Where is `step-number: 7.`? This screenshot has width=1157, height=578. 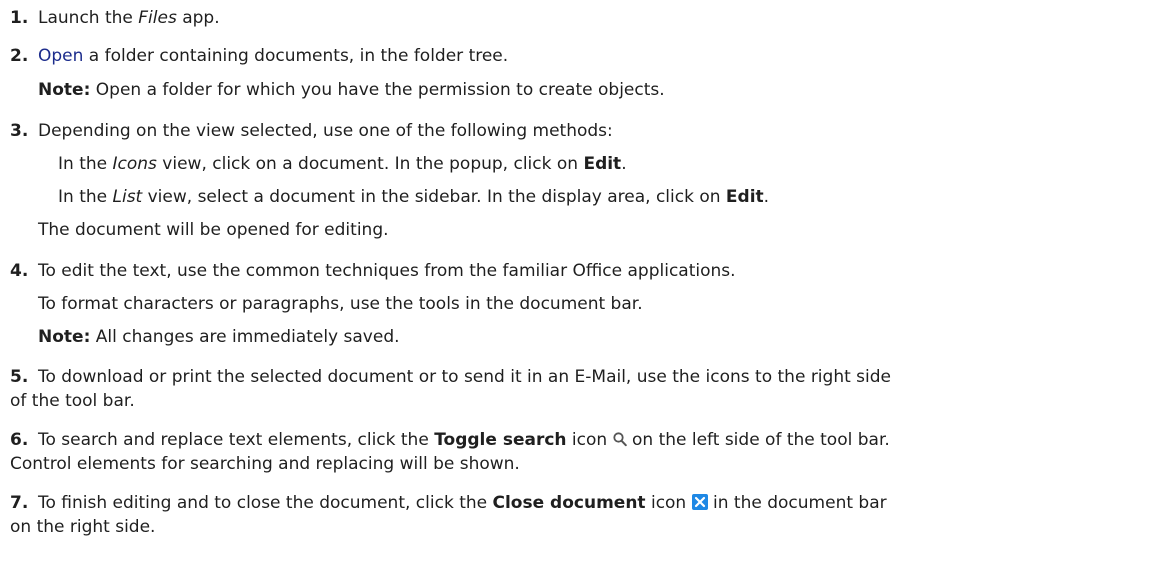 step-number: 7. is located at coordinates (19, 503).